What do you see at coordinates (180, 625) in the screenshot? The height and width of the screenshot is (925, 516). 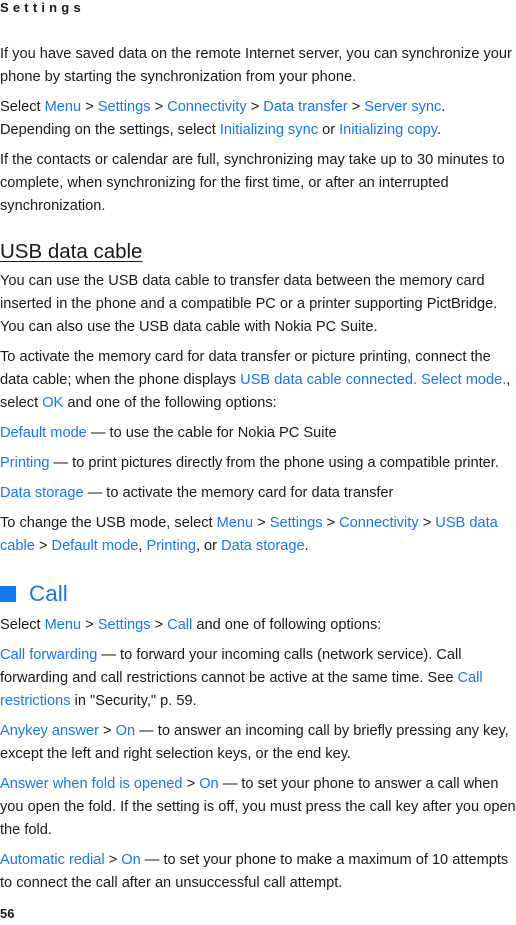 I see `menu-path-call: Call` at bounding box center [180, 625].